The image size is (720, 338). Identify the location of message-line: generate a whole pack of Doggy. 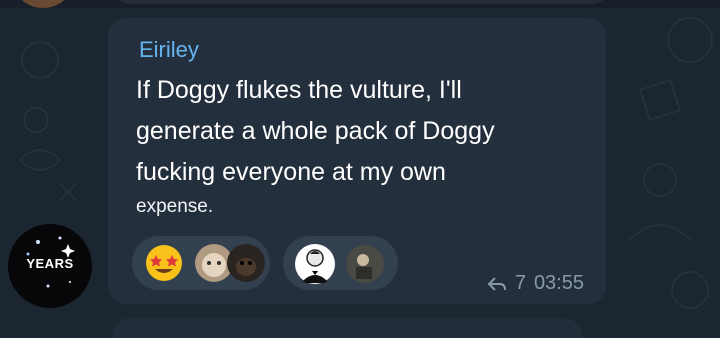
(315, 131).